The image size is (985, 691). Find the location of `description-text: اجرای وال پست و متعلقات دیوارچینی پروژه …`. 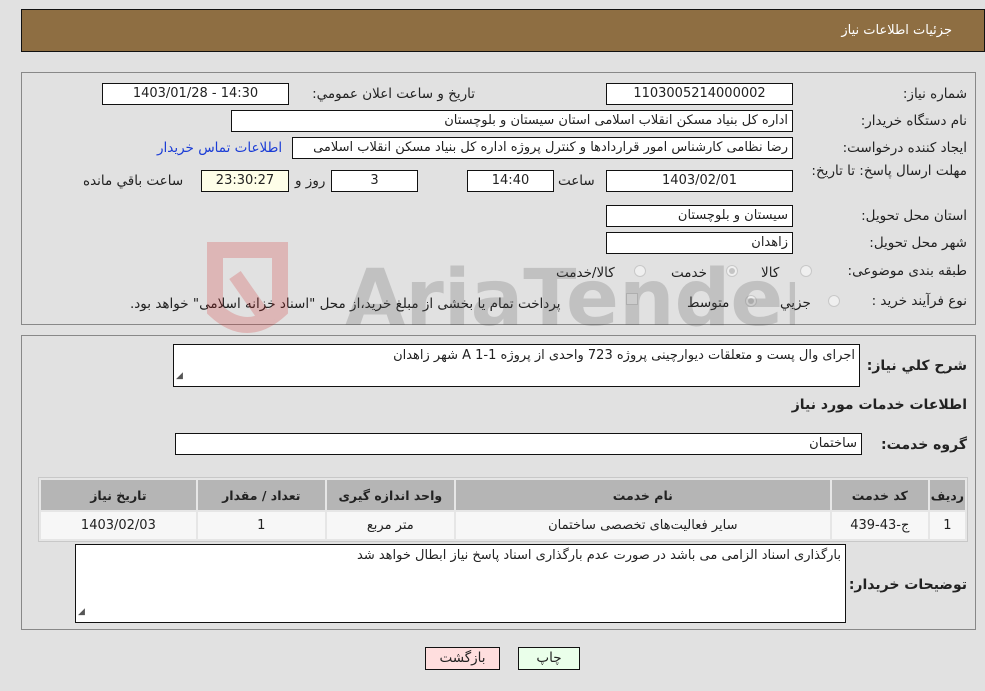

description-text: اجرای وال پست و متعلقات دیوارچینی پروژه … is located at coordinates (624, 355).